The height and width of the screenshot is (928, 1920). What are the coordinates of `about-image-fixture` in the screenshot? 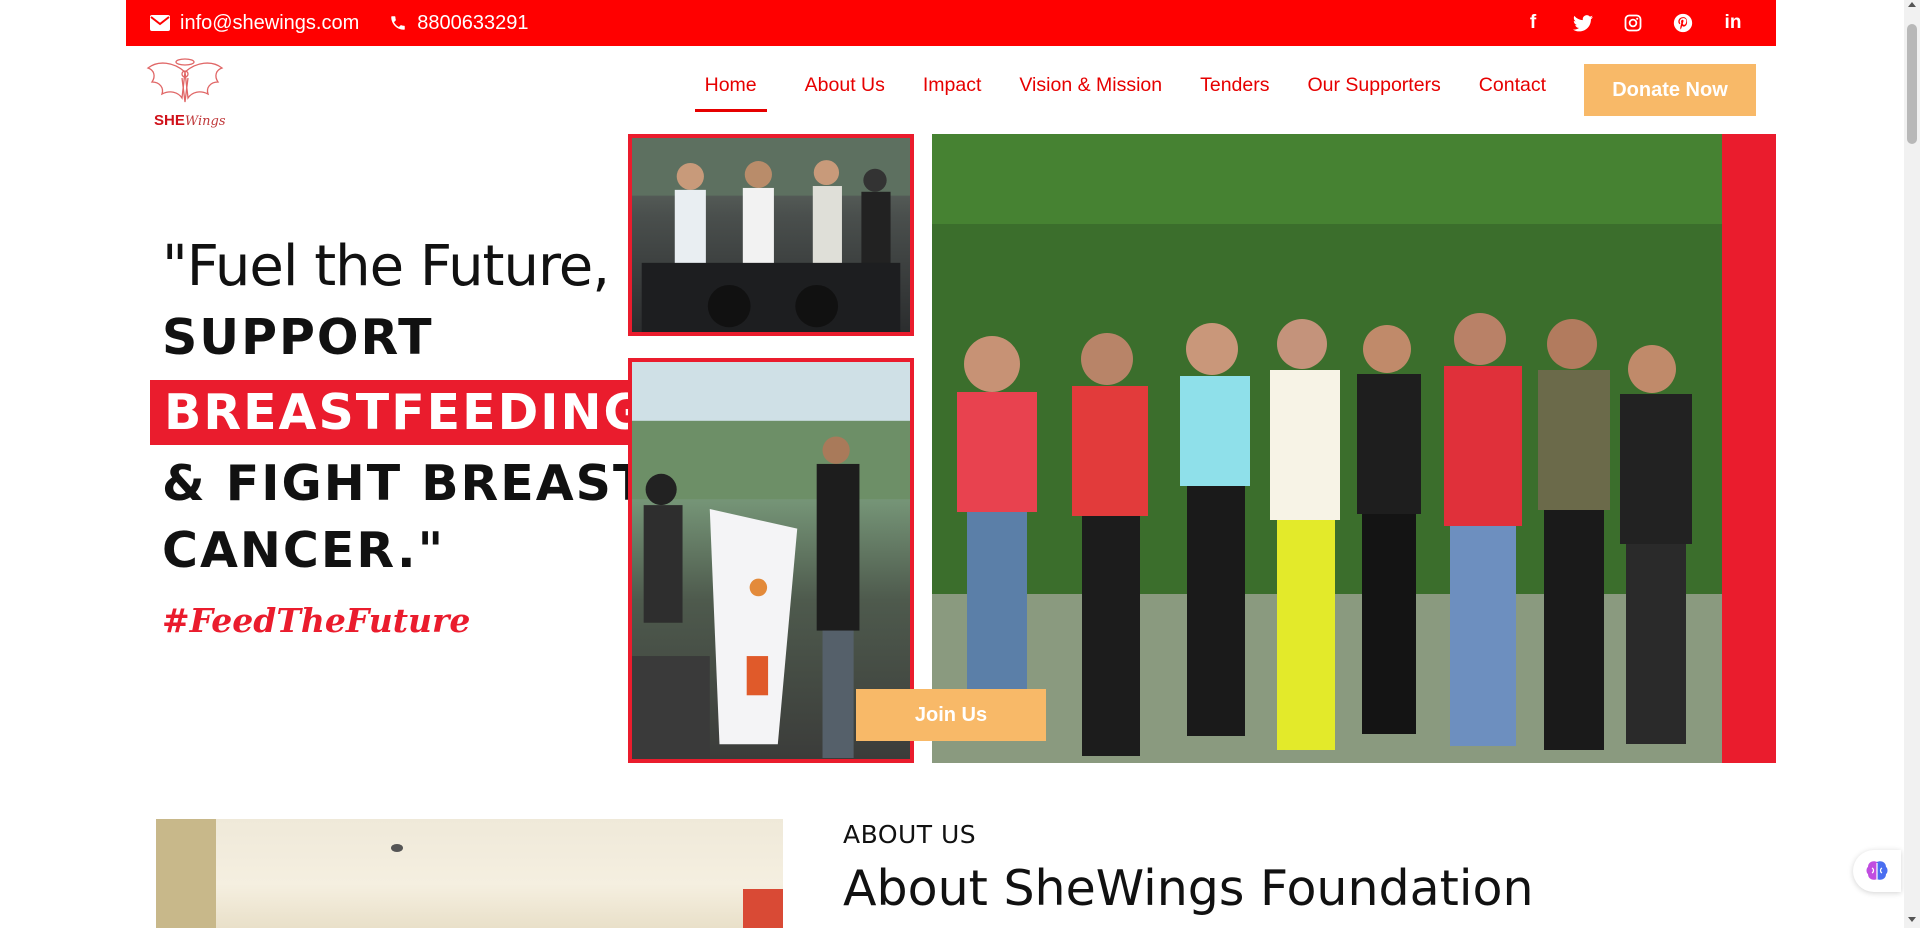 It's located at (397, 848).